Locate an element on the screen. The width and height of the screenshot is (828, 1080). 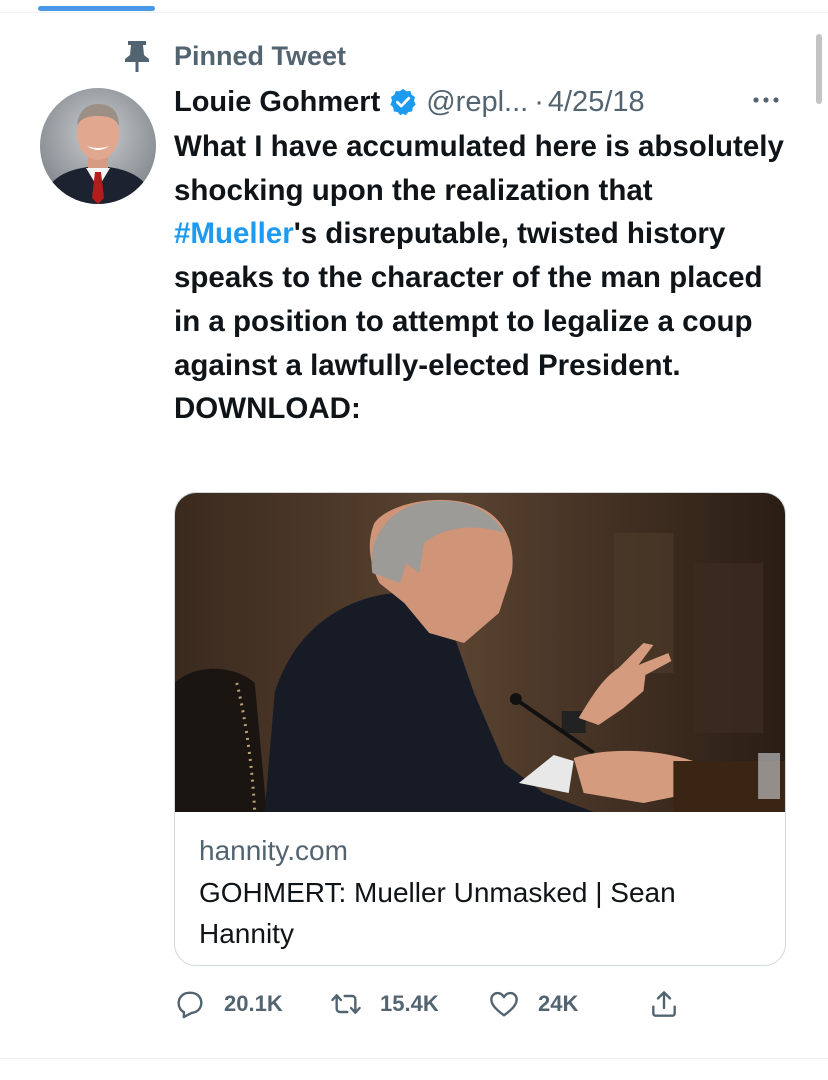
like-count: 24K is located at coordinates (558, 1003).